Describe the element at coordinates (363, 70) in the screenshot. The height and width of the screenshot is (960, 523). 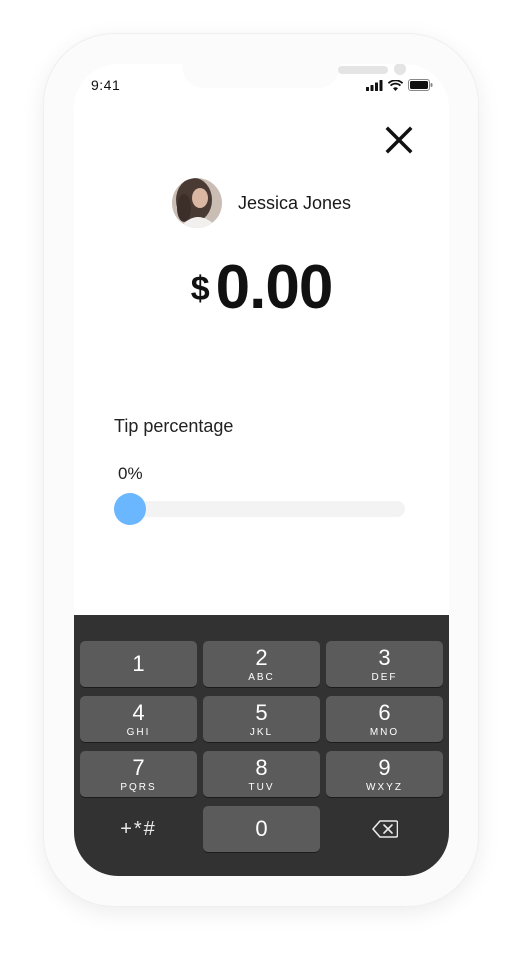
I see `speaker-grille` at that location.